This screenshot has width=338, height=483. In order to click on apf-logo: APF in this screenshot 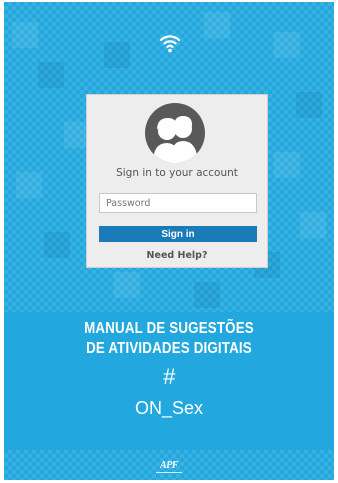, I will do `click(169, 468)`.